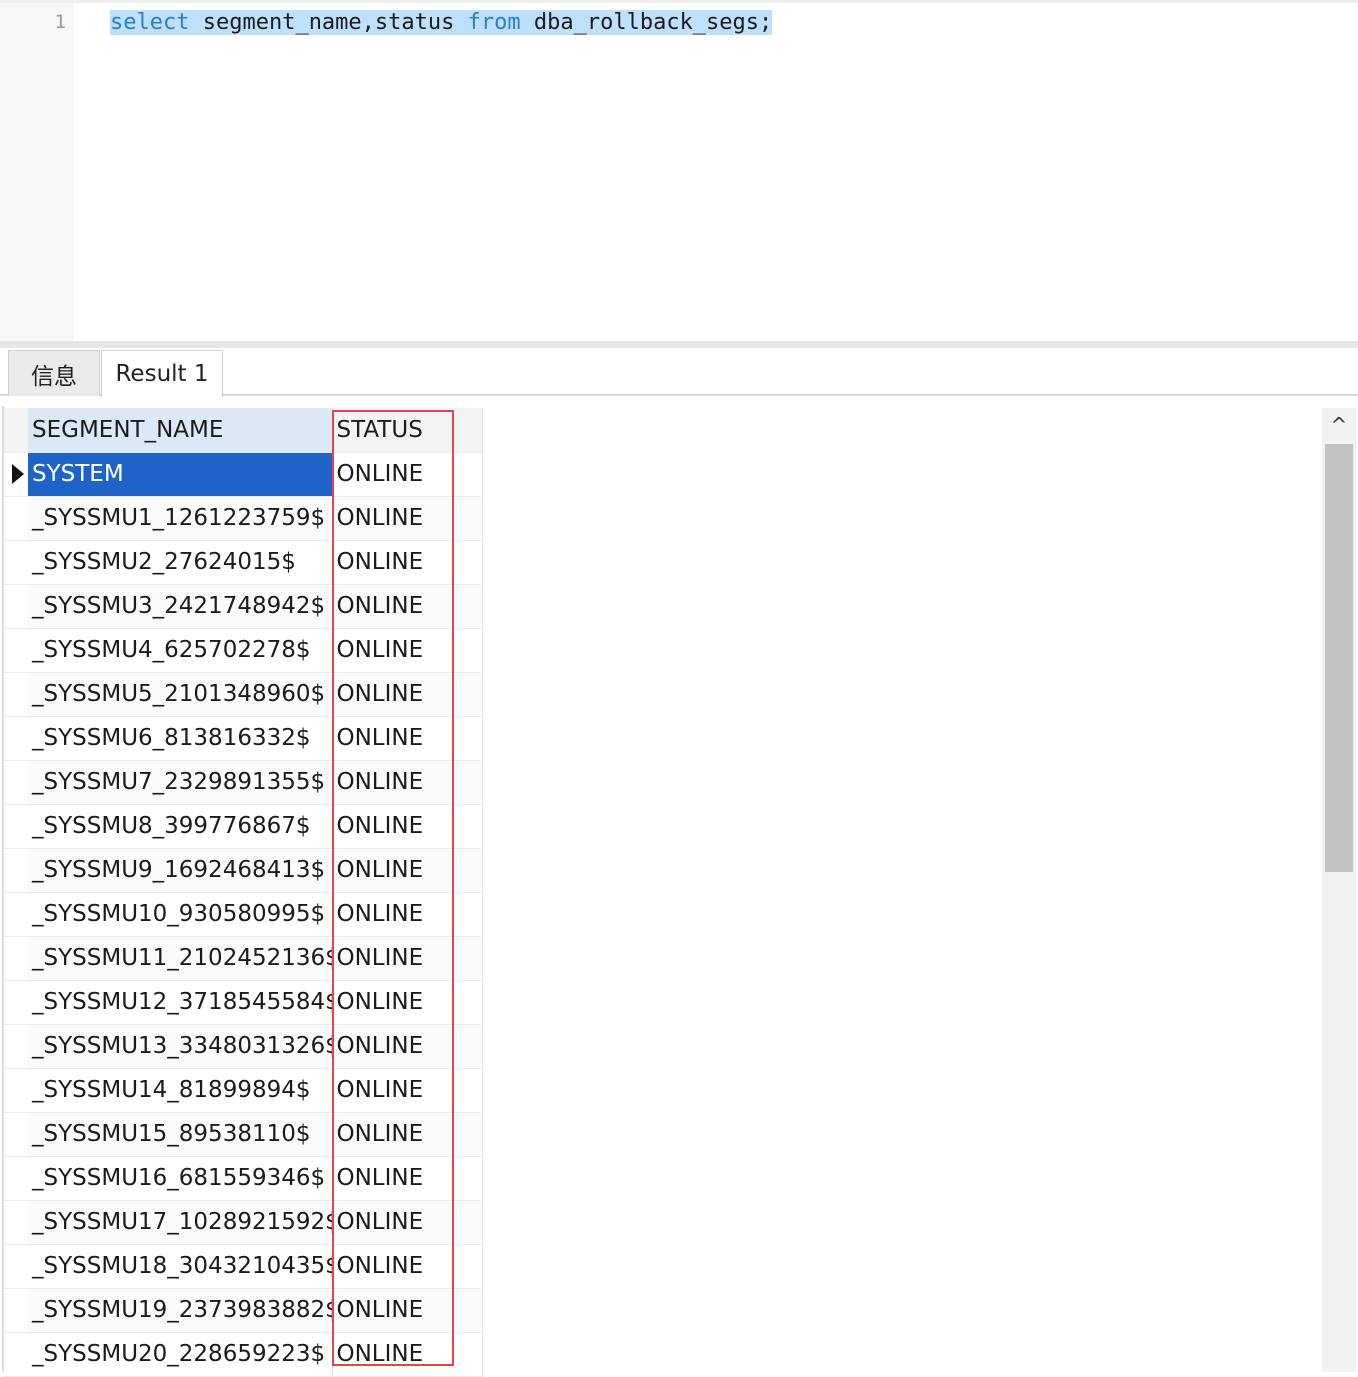 The width and height of the screenshot is (1358, 1377). Describe the element at coordinates (180, 1266) in the screenshot. I see `cell-segment-name: _SYSSMU18_3043210435$` at that location.